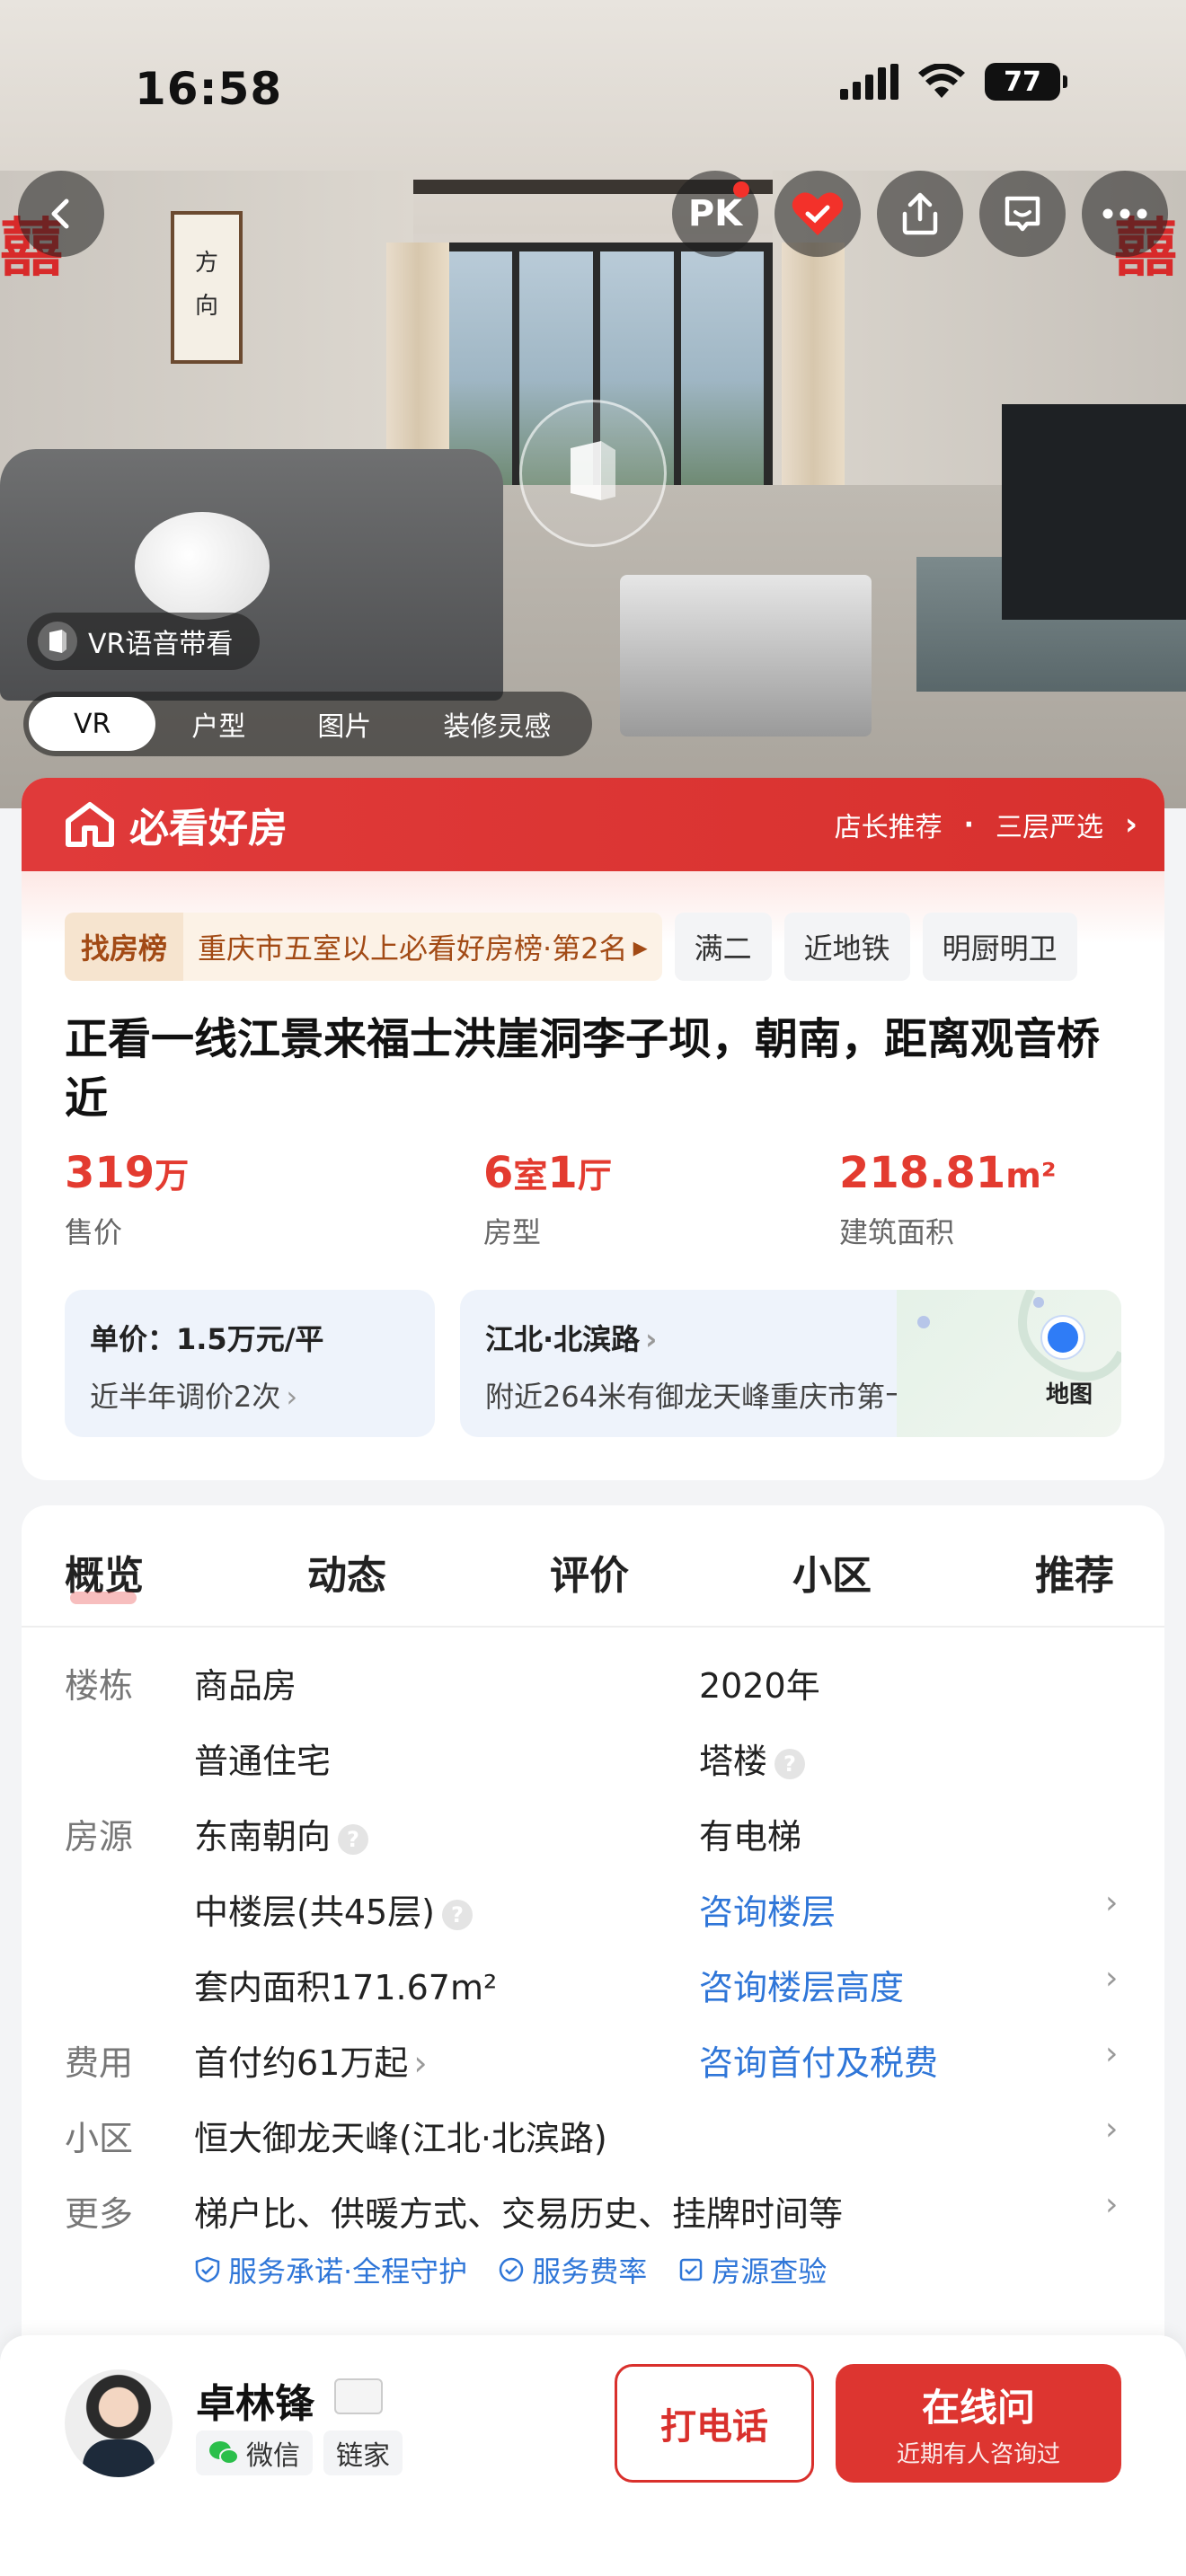 Image resolution: width=1186 pixels, height=2576 pixels. Describe the element at coordinates (255, 2400) in the screenshot. I see `agent-name: 卓林锋` at that location.